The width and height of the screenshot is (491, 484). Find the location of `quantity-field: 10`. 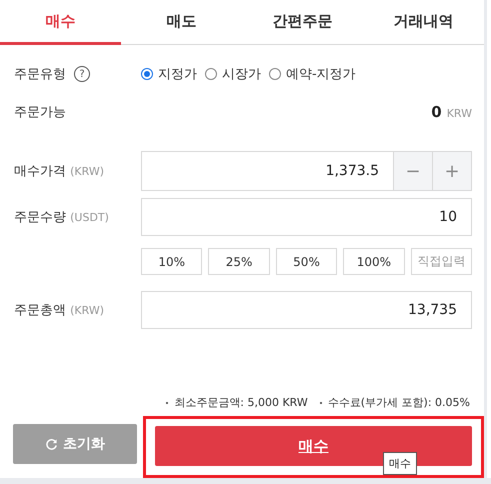

quantity-field: 10 is located at coordinates (306, 217).